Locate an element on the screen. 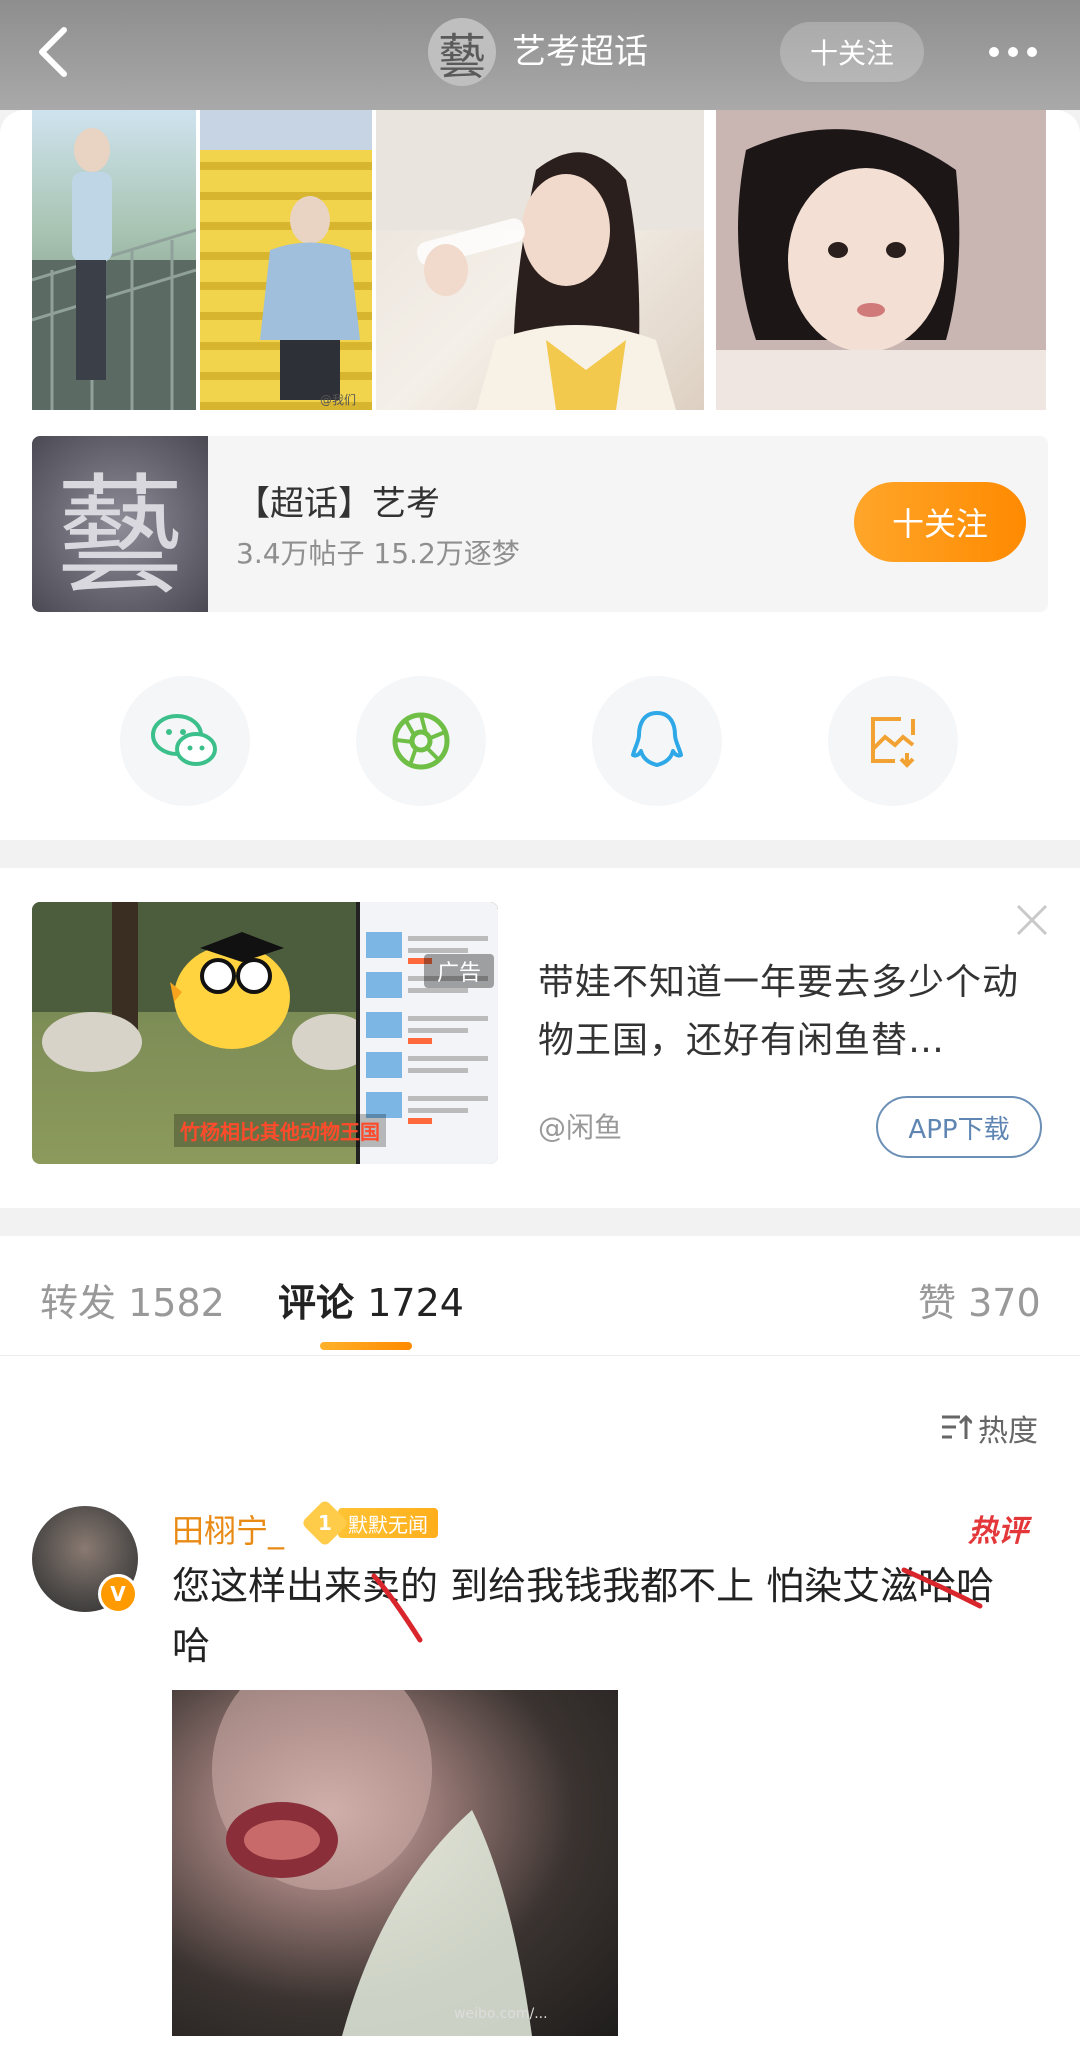 The width and height of the screenshot is (1080, 2045). tab-count: 1582 is located at coordinates (176, 1303).